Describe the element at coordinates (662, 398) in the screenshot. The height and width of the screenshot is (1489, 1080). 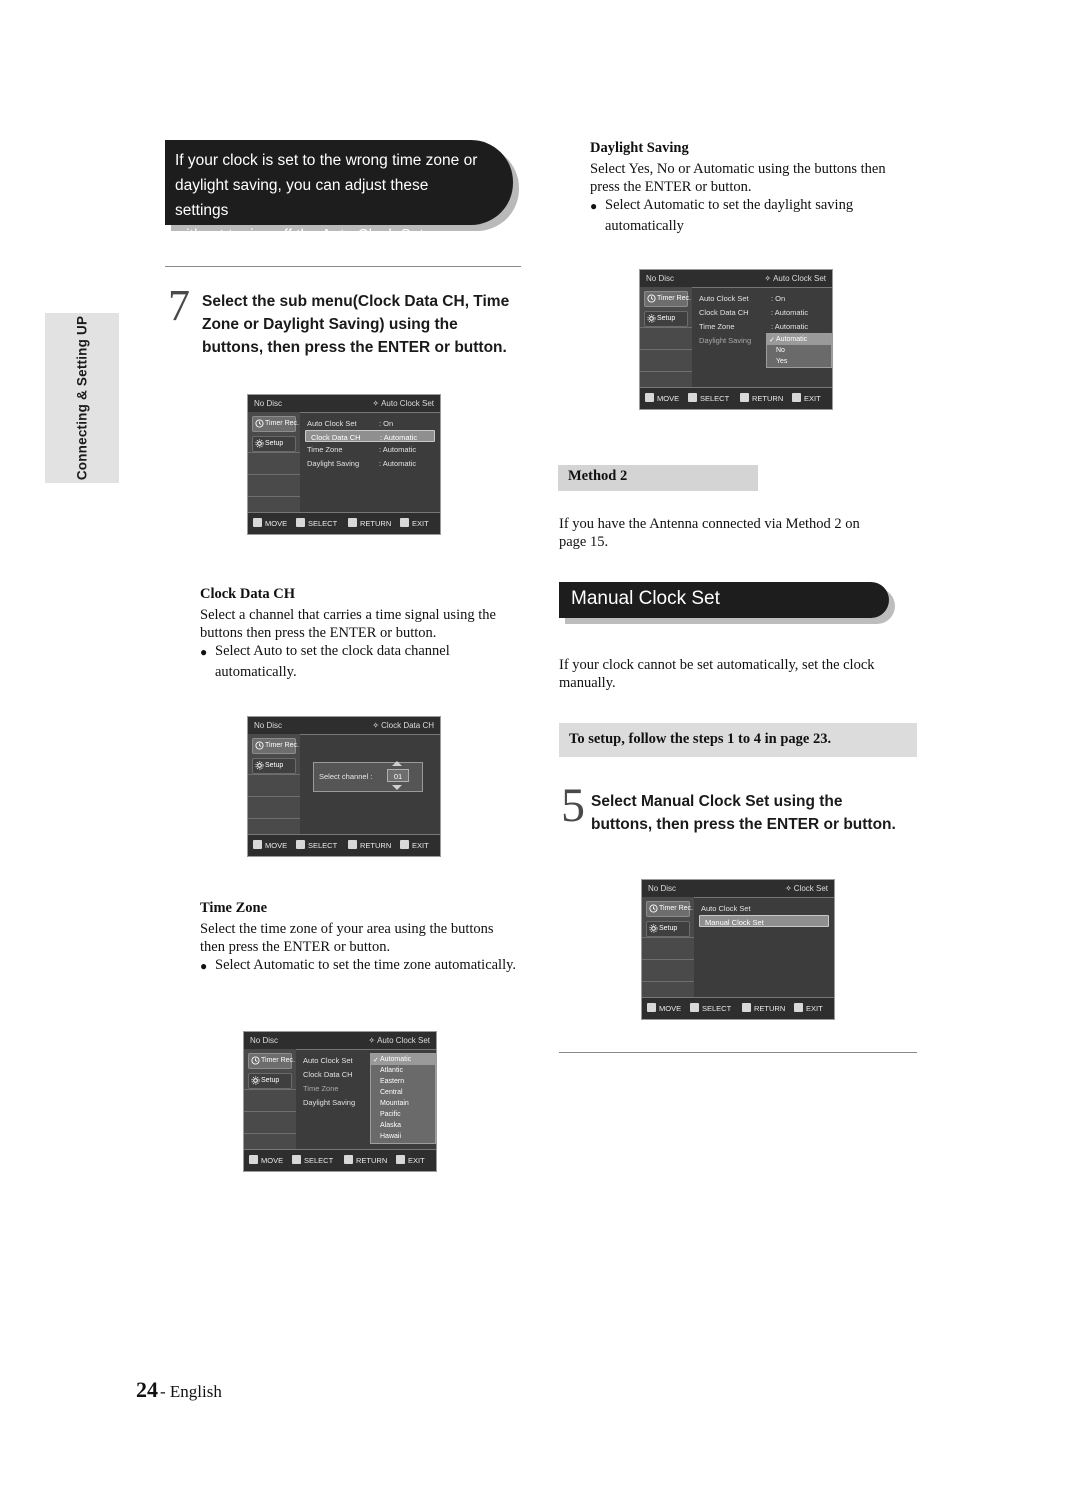
I see `osd4-move: MOVE` at that location.